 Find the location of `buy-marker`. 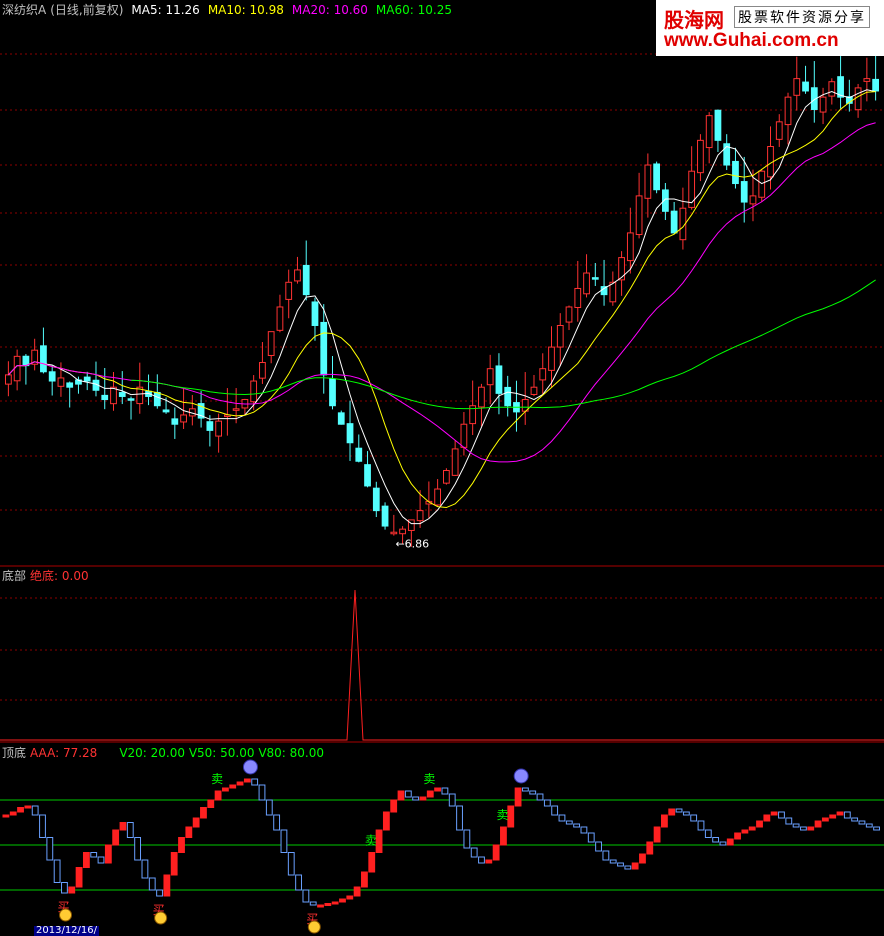

buy-marker is located at coordinates (66, 915).